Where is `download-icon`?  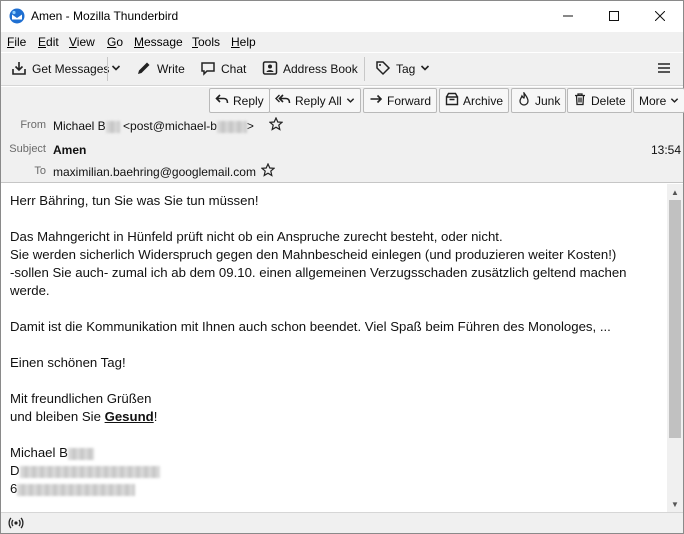 download-icon is located at coordinates (19, 69).